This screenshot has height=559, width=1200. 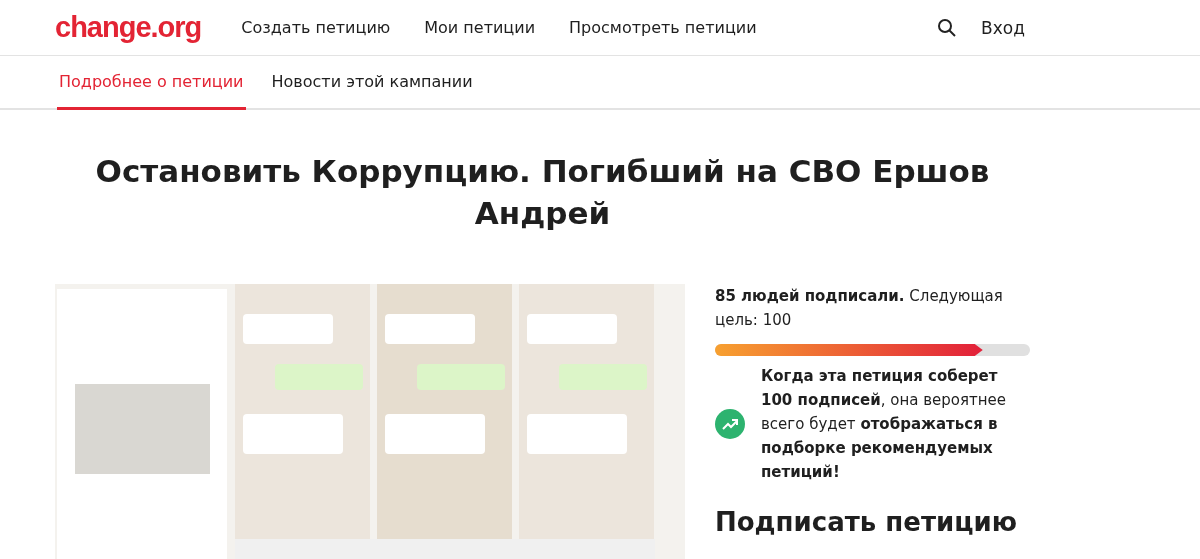 What do you see at coordinates (372, 83) in the screenshot?
I see `tab: Новости этой кампании` at bounding box center [372, 83].